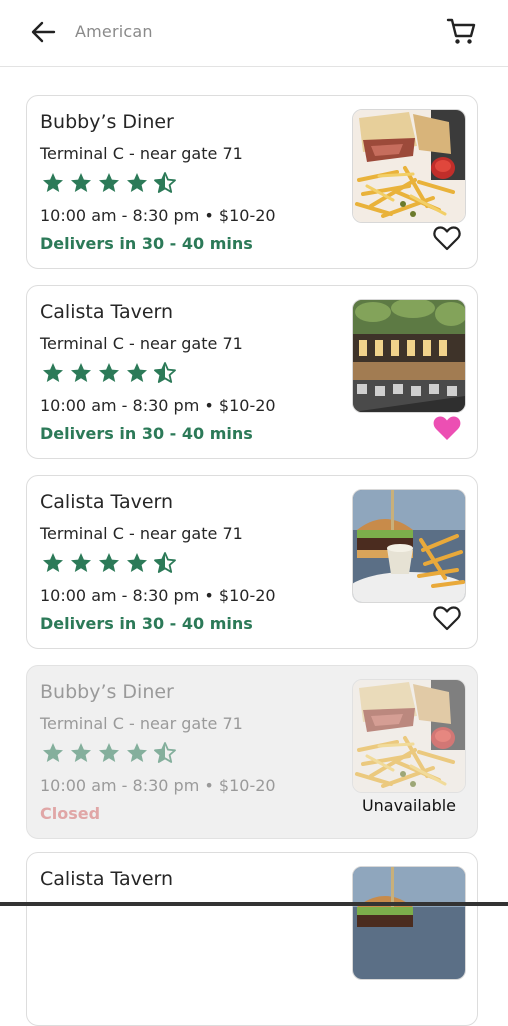 The image size is (508, 1026). I want to click on arrow-left-icon, so click(43, 32).